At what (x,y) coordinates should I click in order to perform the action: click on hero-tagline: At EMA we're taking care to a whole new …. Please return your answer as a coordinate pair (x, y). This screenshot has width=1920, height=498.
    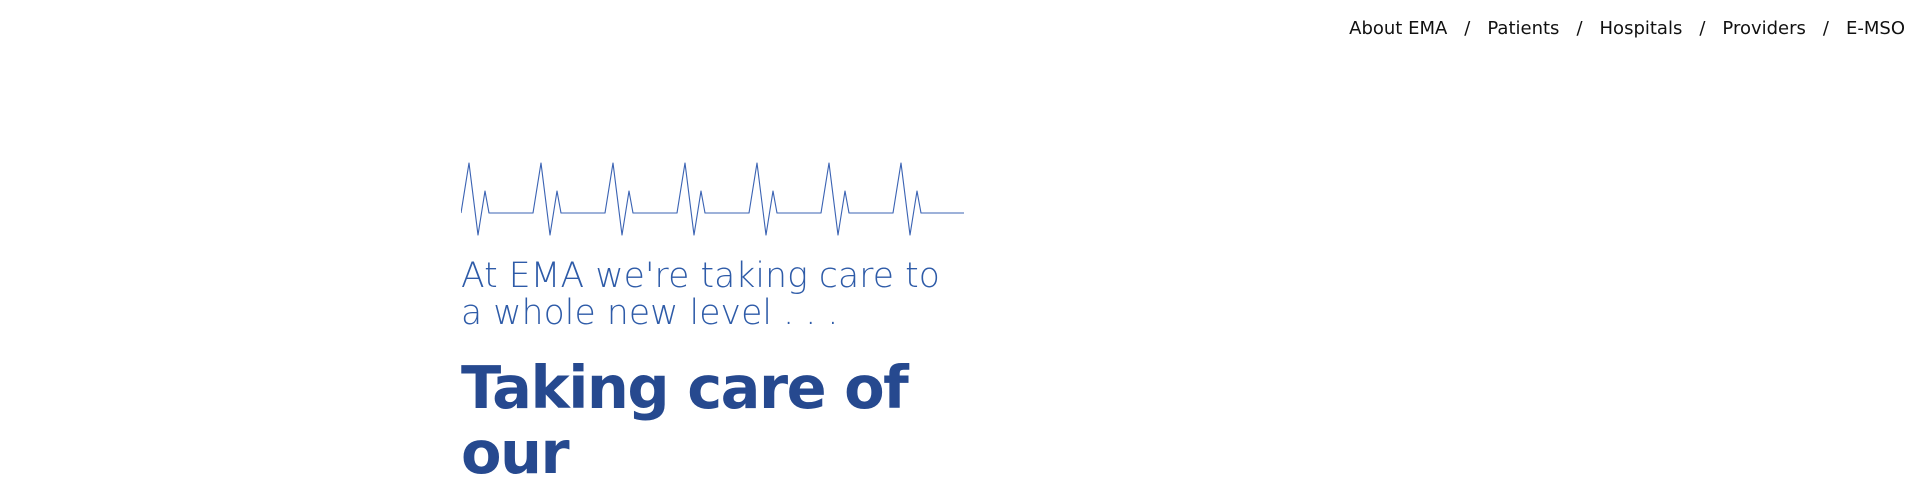
    Looking at the image, I should click on (700, 294).